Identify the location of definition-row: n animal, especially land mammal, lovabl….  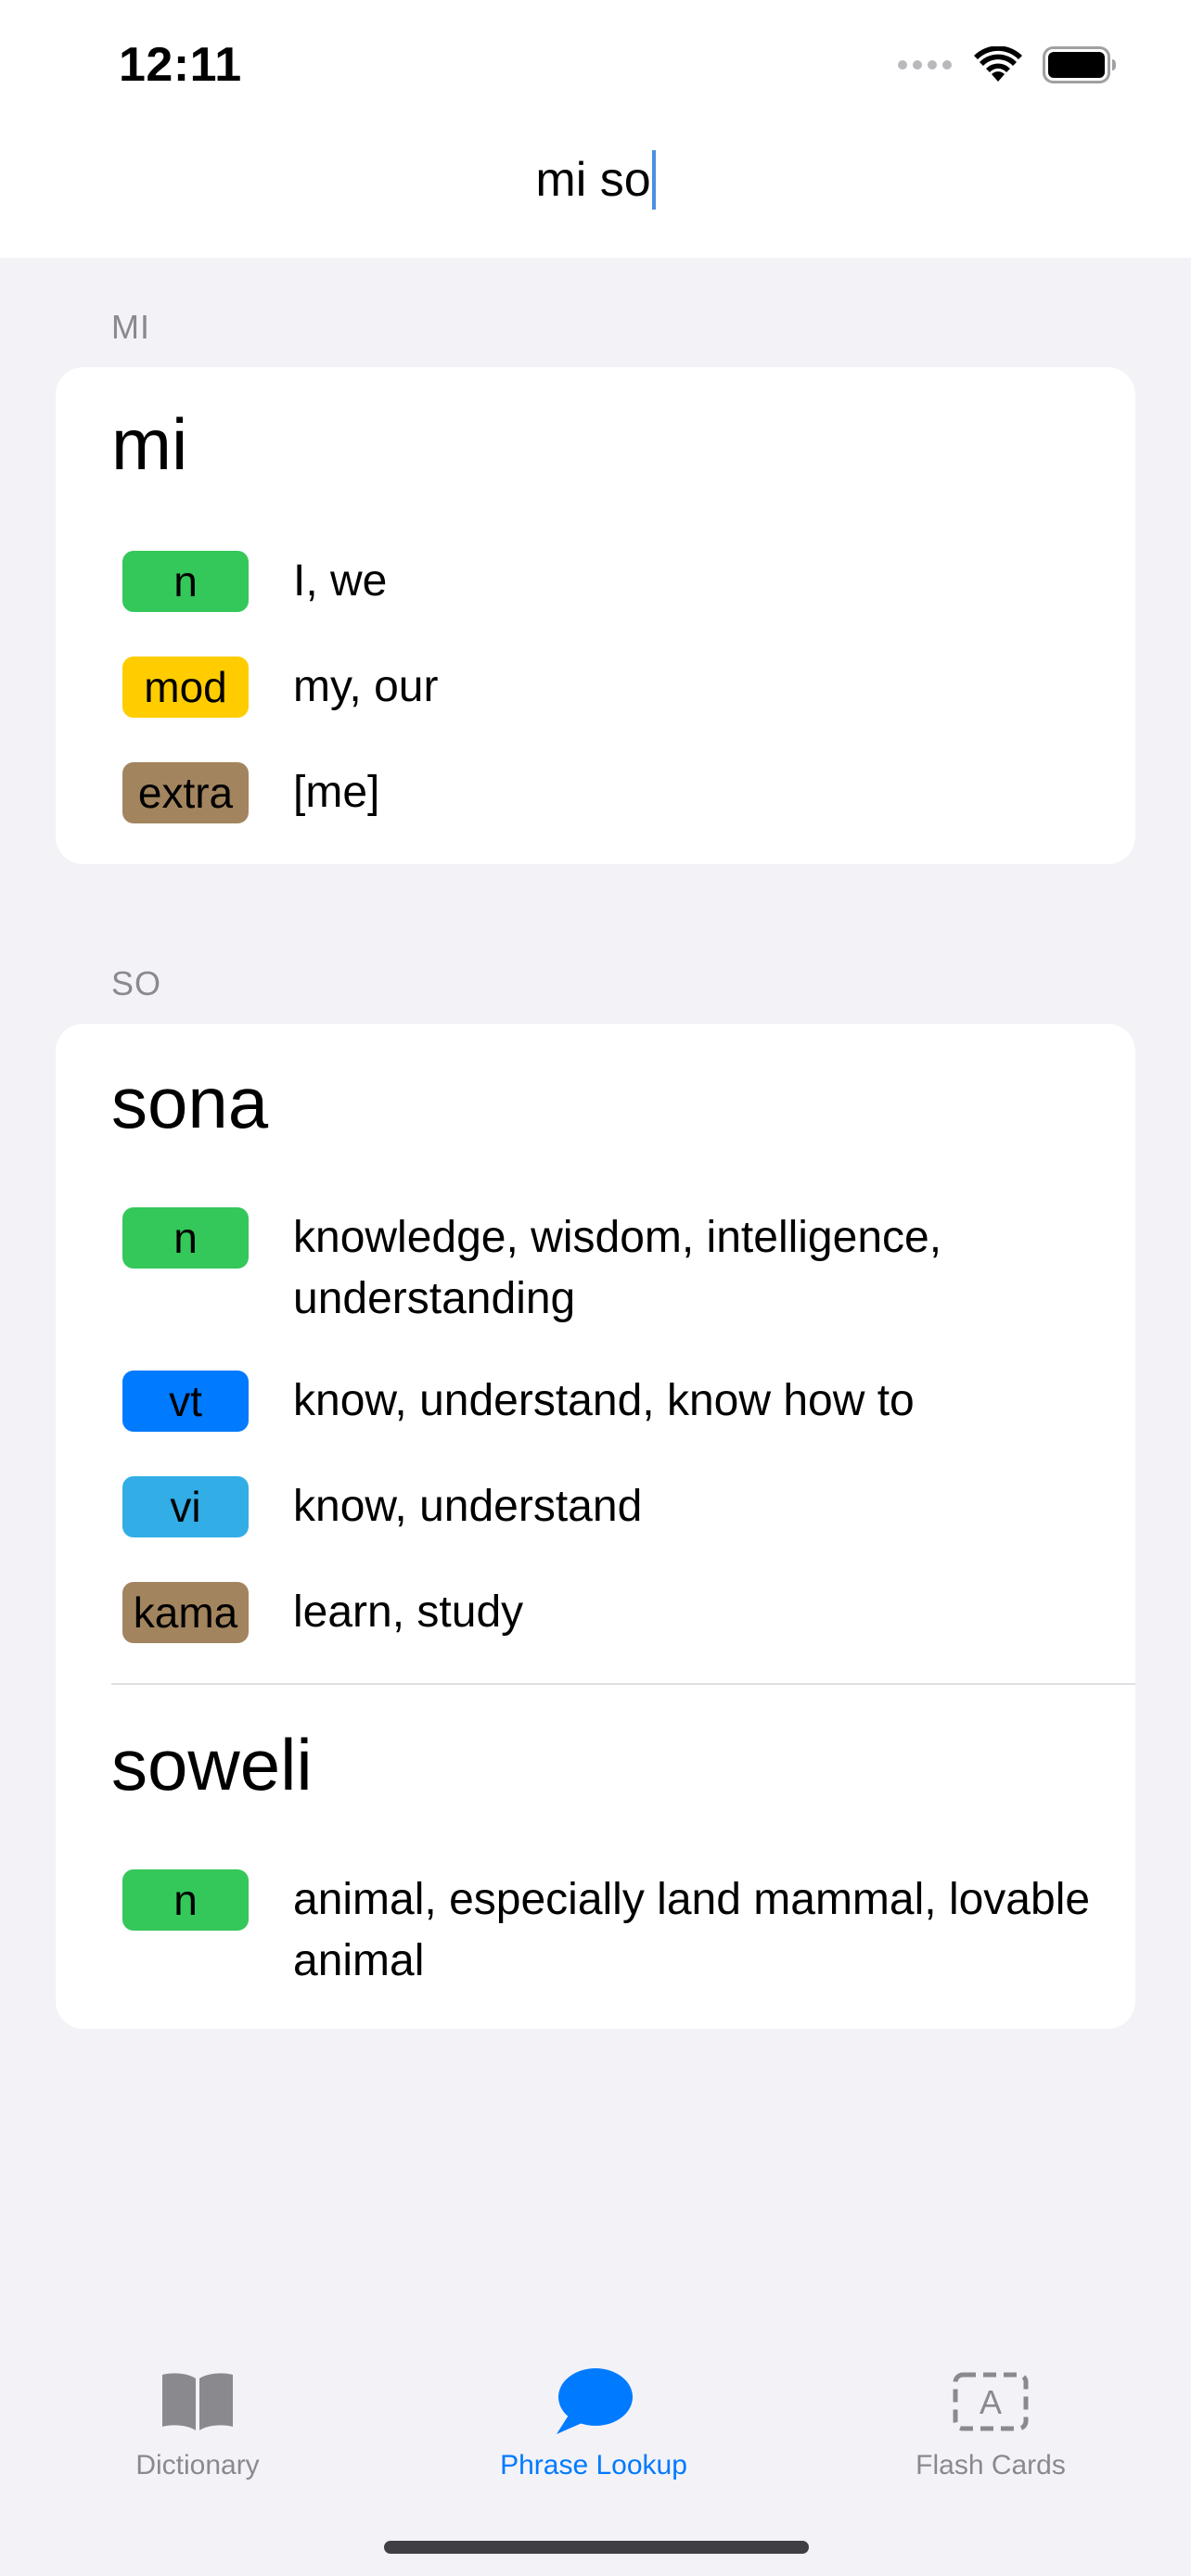
(606, 1930).